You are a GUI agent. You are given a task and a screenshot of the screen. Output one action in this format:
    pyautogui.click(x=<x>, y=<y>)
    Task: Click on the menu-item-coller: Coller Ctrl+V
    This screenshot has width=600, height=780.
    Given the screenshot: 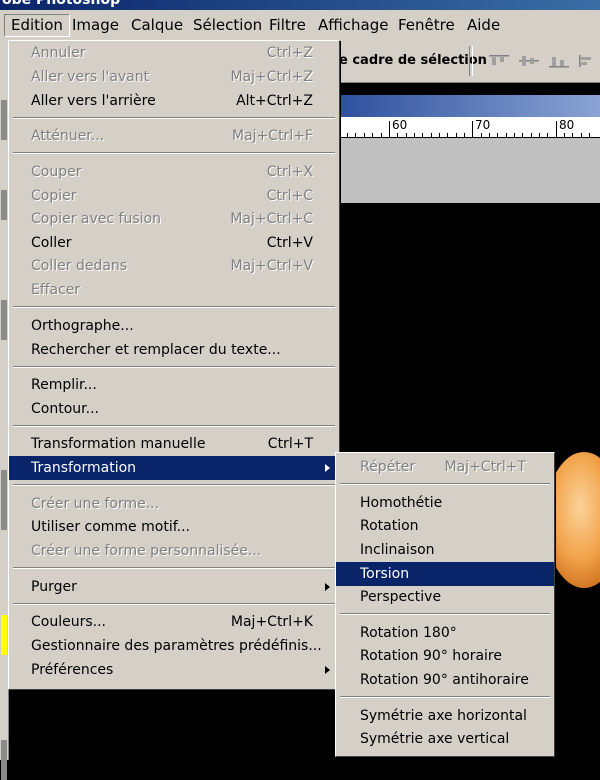 What is the action you would take?
    pyautogui.click(x=174, y=243)
    